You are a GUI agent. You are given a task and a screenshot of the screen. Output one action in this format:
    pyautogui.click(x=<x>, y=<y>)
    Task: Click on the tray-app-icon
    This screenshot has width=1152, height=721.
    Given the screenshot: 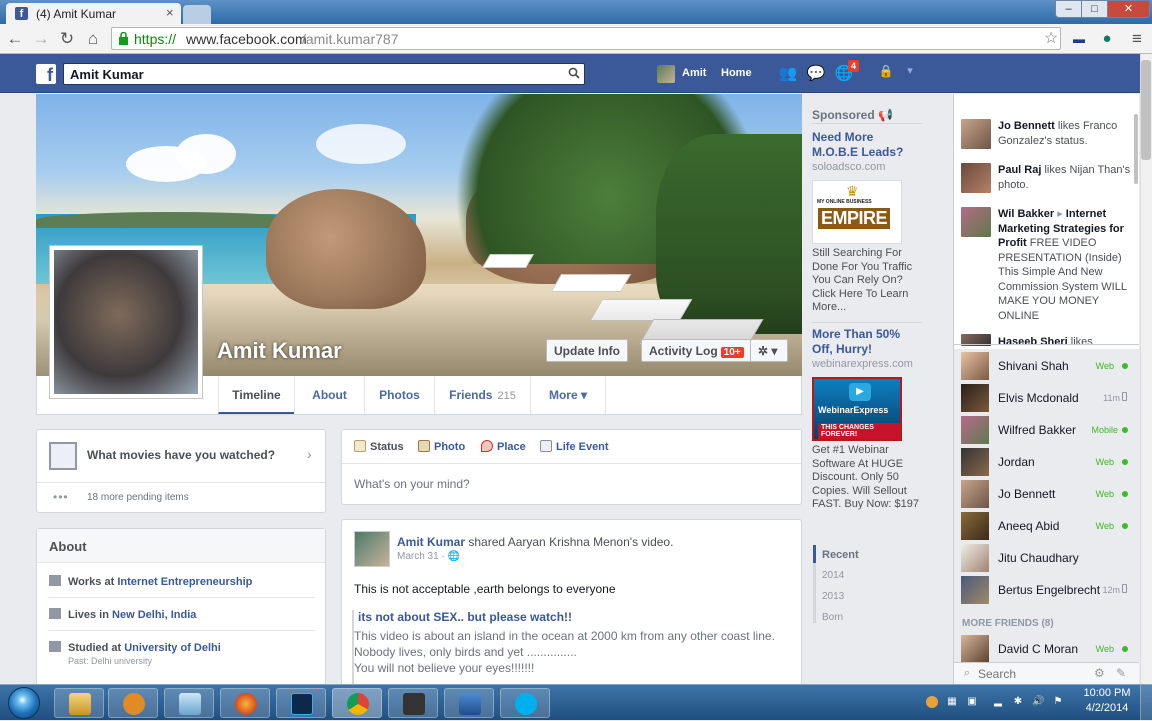 What is the action you would take?
    pyautogui.click(x=932, y=702)
    